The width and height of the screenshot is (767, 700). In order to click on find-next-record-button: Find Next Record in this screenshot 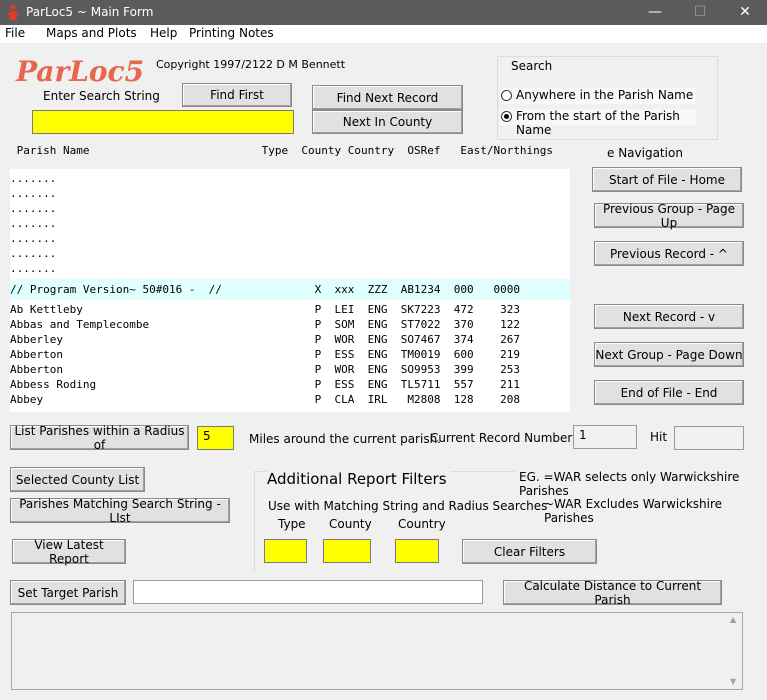, I will do `click(387, 97)`.